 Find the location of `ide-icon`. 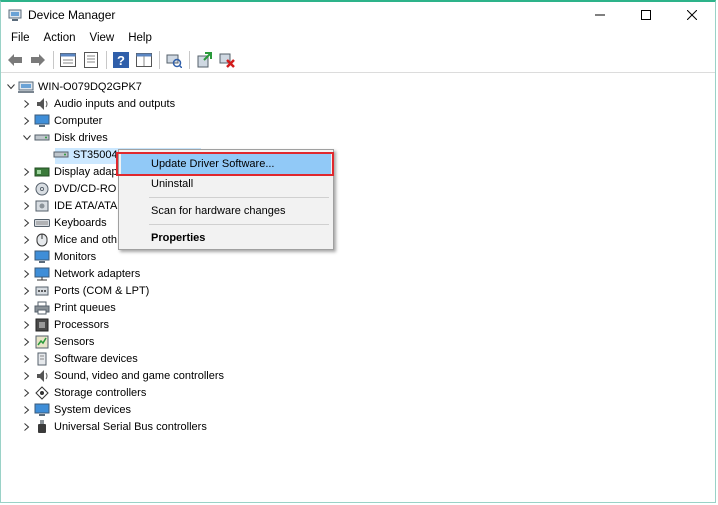

ide-icon is located at coordinates (42, 206).